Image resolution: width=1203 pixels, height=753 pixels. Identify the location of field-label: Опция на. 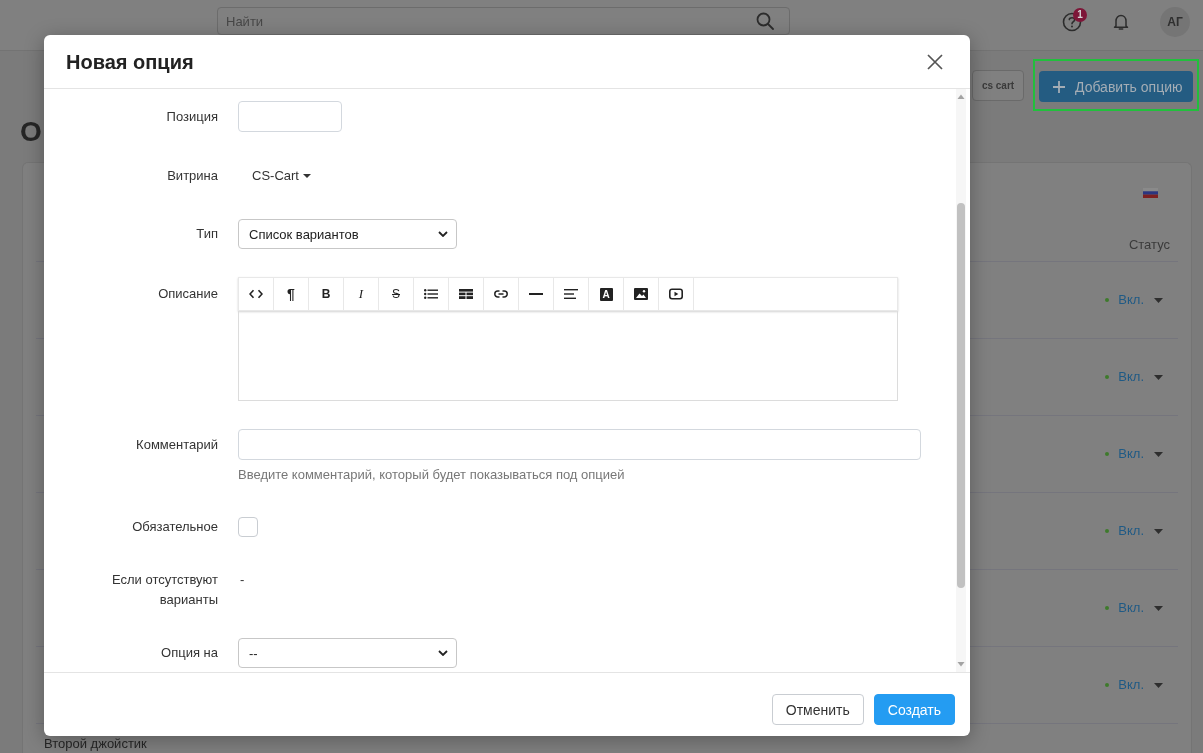
(189, 652).